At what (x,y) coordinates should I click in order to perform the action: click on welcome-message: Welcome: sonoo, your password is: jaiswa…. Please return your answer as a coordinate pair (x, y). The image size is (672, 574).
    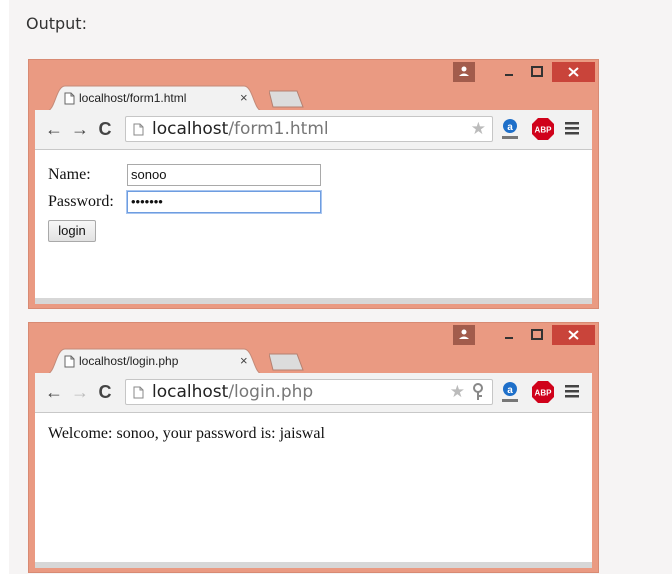
    Looking at the image, I should click on (186, 433).